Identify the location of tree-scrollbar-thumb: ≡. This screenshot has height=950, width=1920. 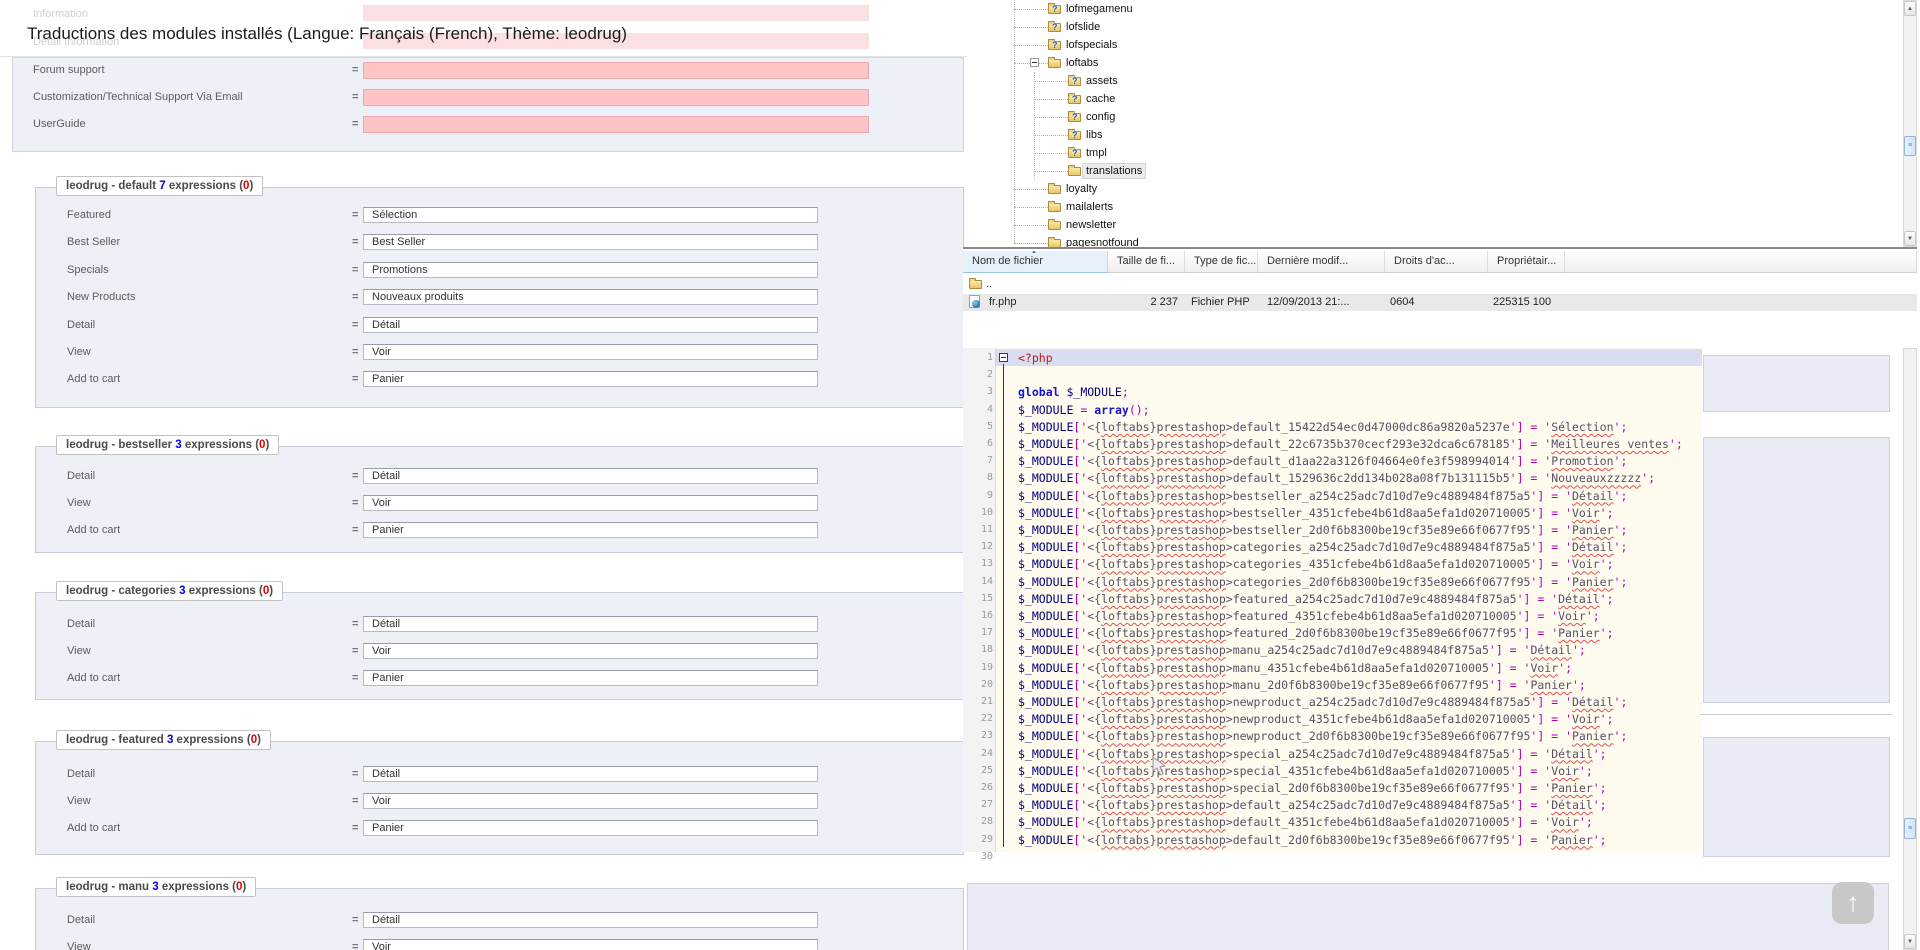
(1910, 146).